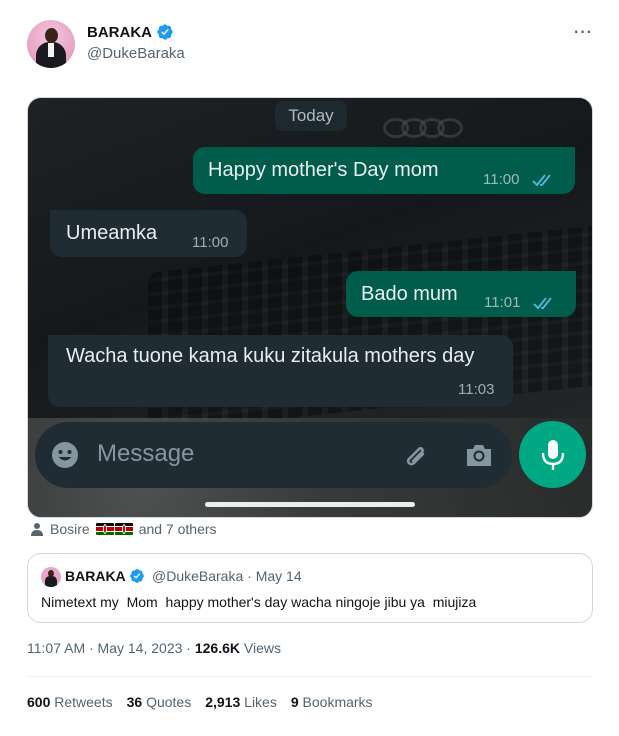  What do you see at coordinates (241, 702) in the screenshot?
I see `likes-stat: 2,913 Likes` at bounding box center [241, 702].